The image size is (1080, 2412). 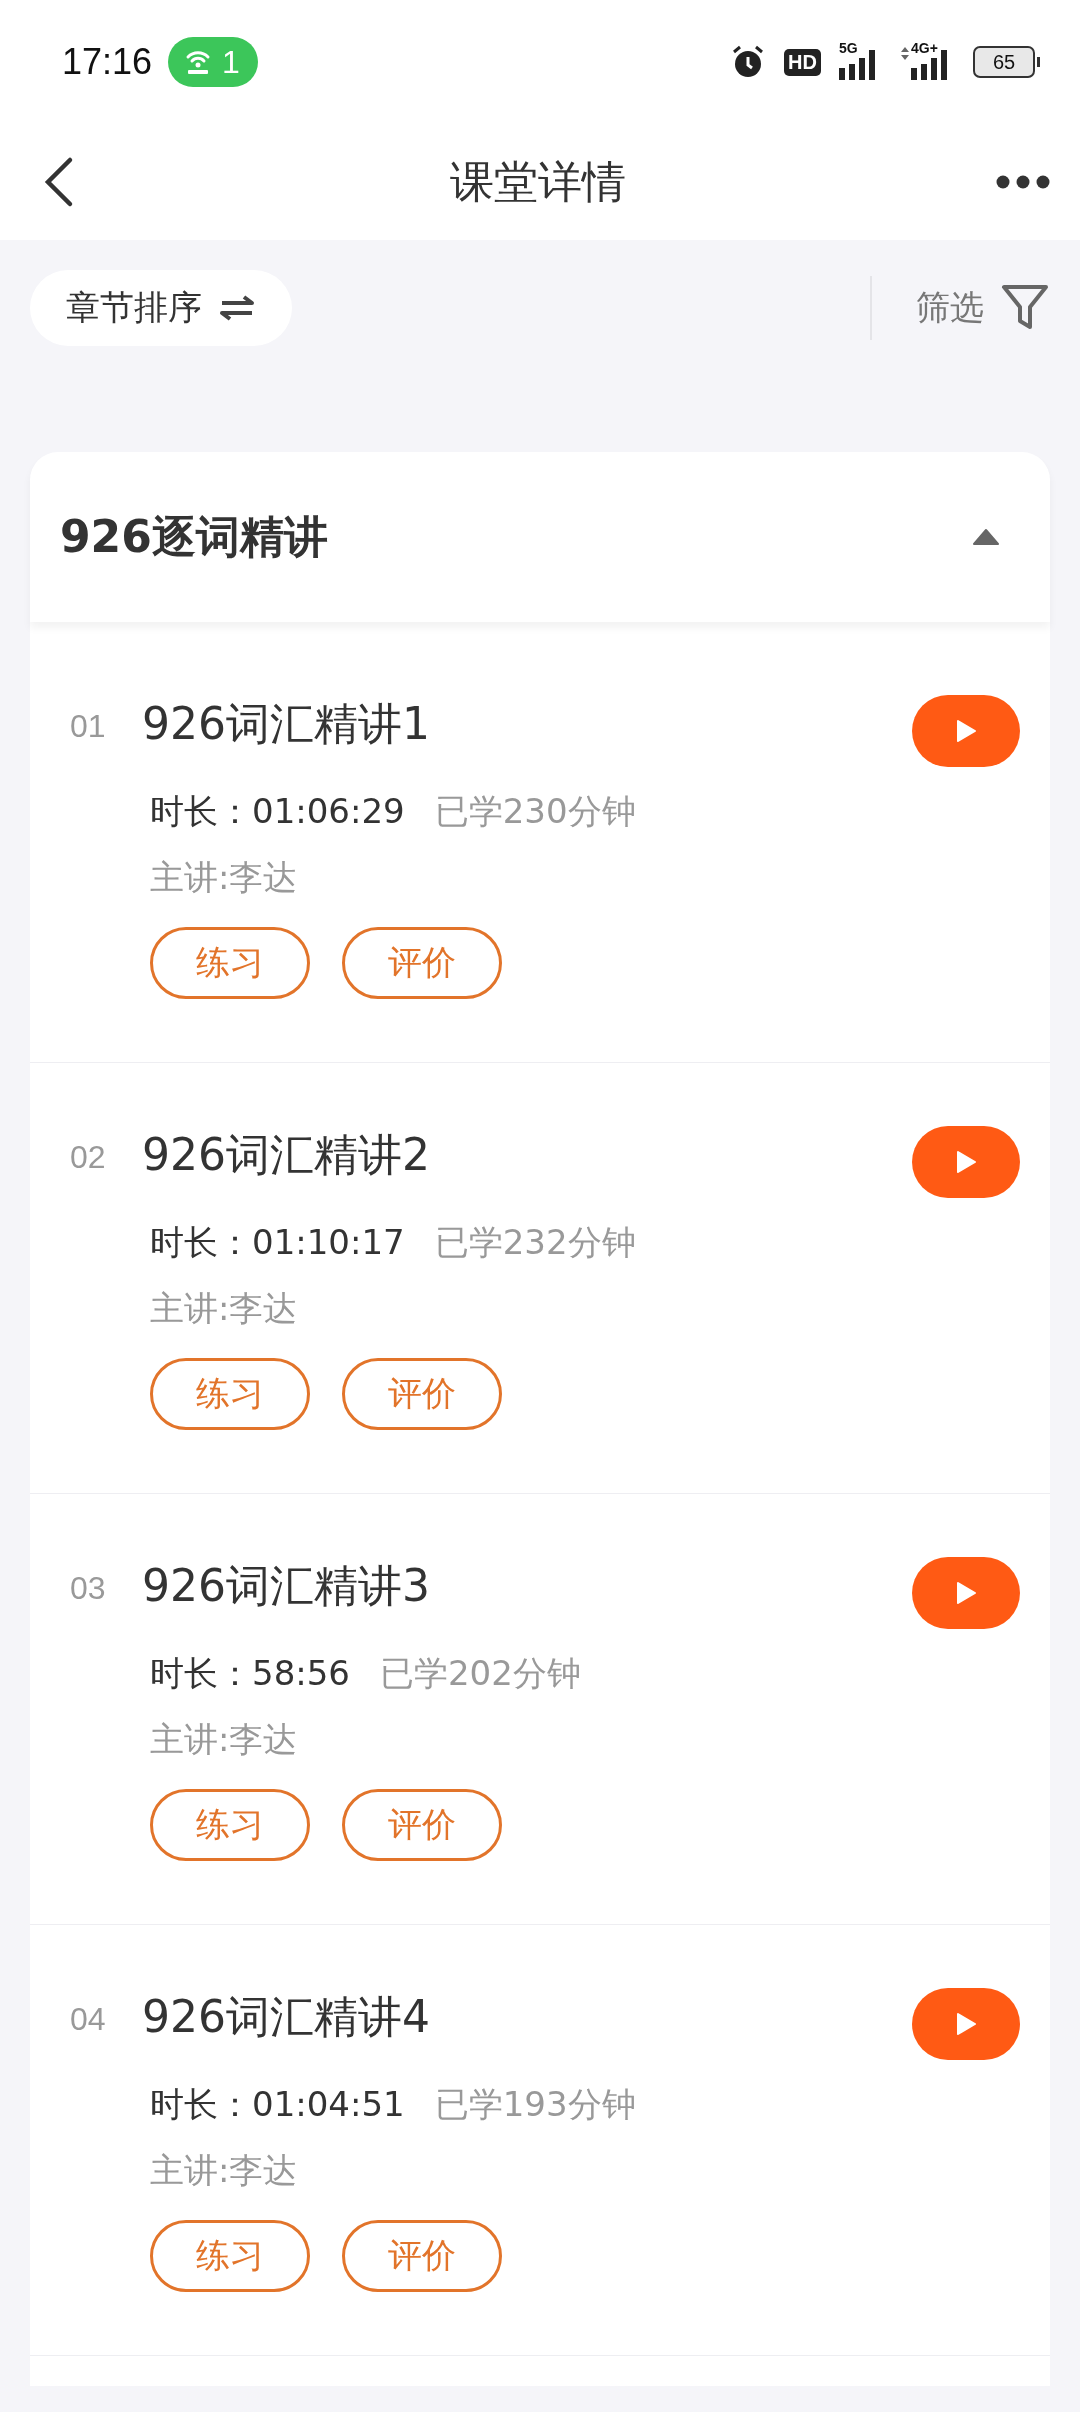 I want to click on swap-icon, so click(x=237, y=308).